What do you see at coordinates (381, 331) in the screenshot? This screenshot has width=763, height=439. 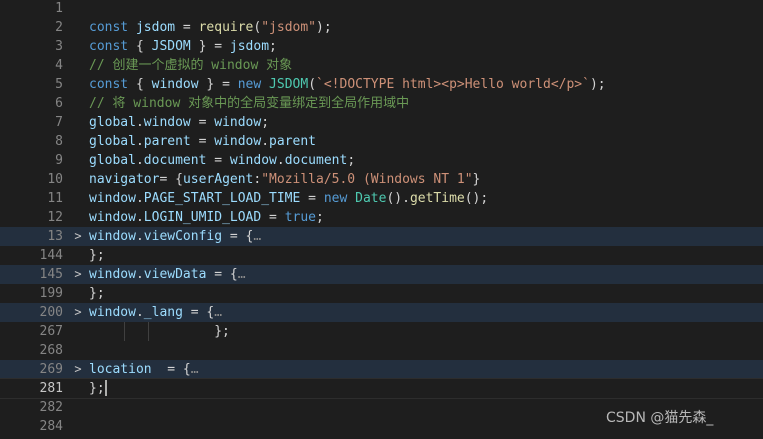 I see `code-line: 267 };` at bounding box center [381, 331].